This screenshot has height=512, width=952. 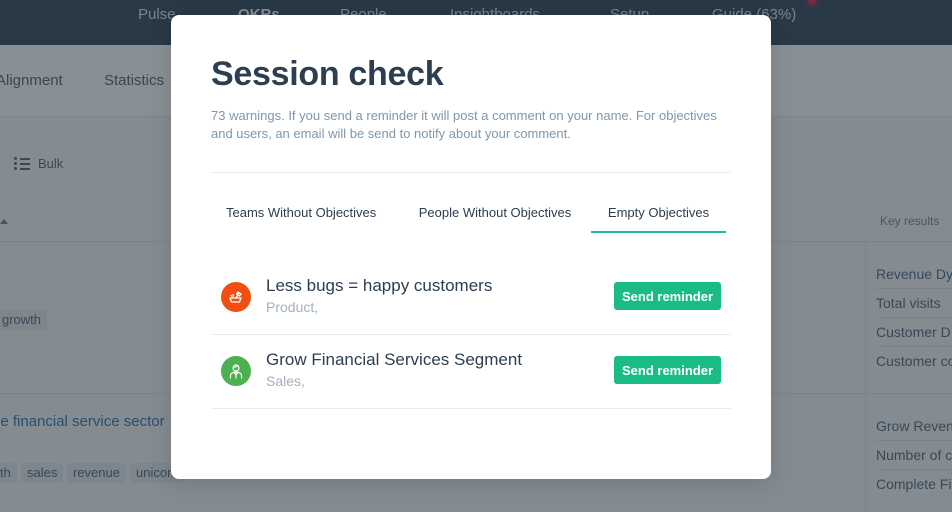 I want to click on objective-team: Product,, so click(x=292, y=307).